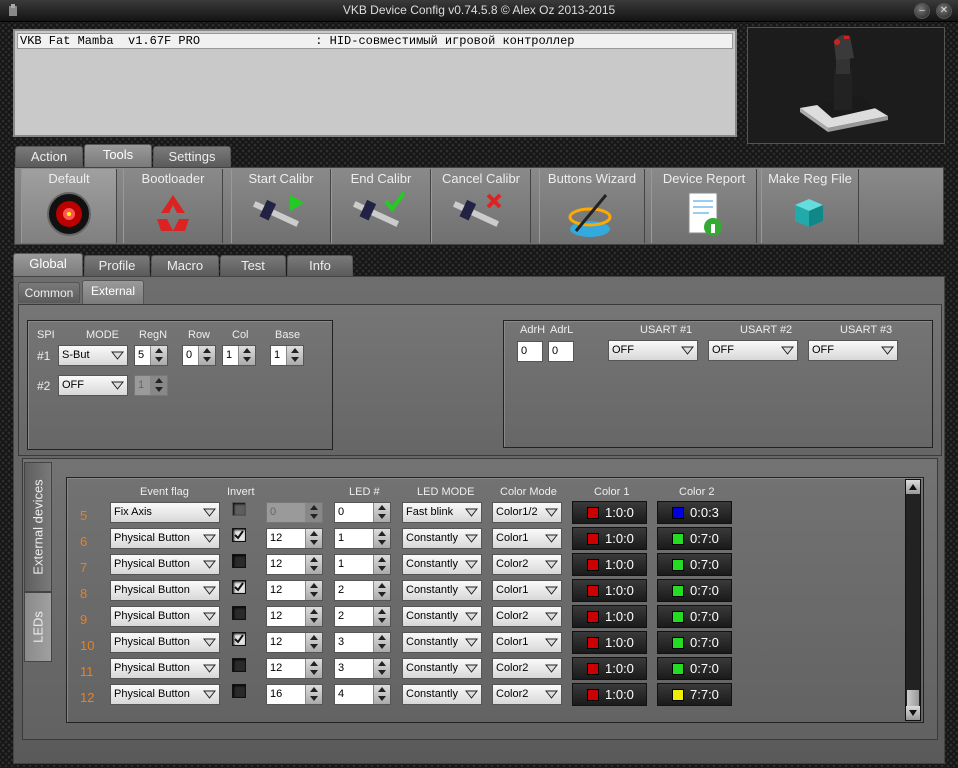 The image size is (958, 768). What do you see at coordinates (320, 265) in the screenshot?
I see `tab-info: Info` at bounding box center [320, 265].